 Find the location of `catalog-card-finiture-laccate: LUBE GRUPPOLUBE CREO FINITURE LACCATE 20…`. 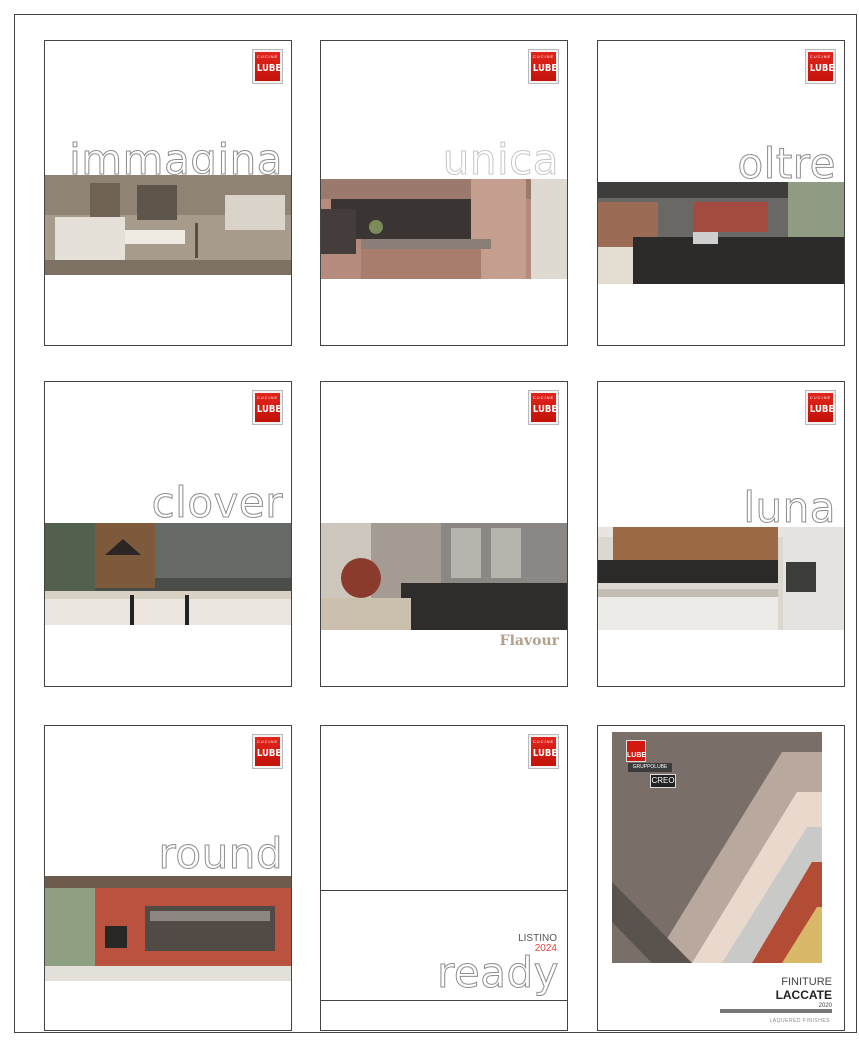

catalog-card-finiture-laccate: LUBE GRUPPOLUBE CREO FINITURE LACCATE 20… is located at coordinates (721, 878).